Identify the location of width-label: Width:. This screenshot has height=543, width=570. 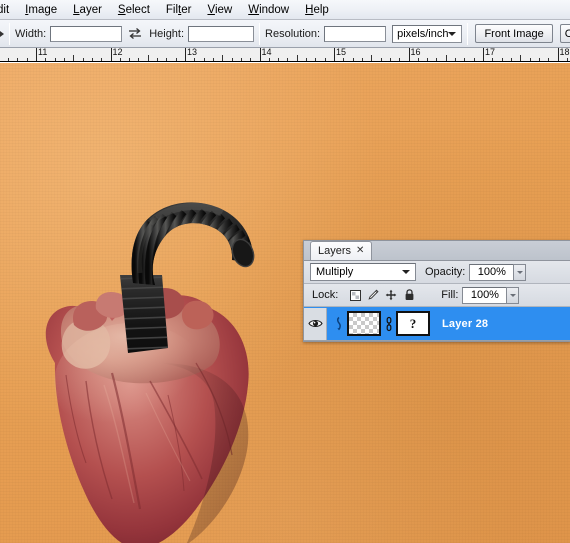
(31, 33).